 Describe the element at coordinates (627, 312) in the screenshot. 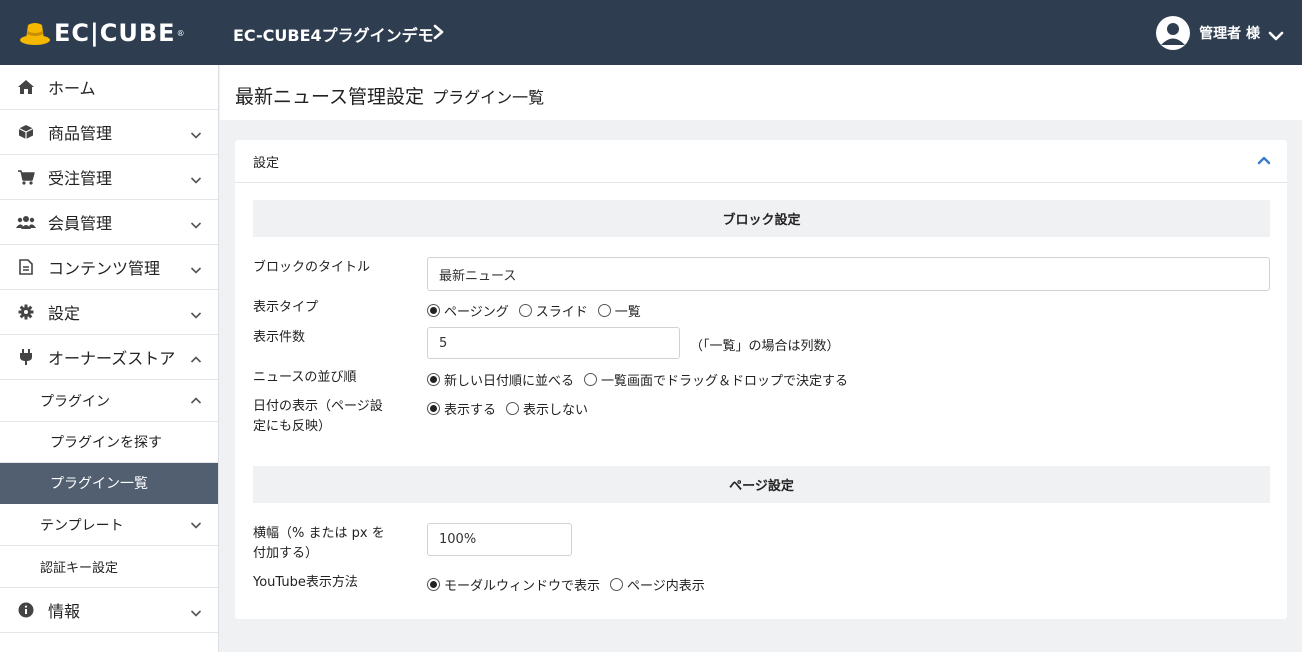

I see `radio-label: 一覧` at that location.